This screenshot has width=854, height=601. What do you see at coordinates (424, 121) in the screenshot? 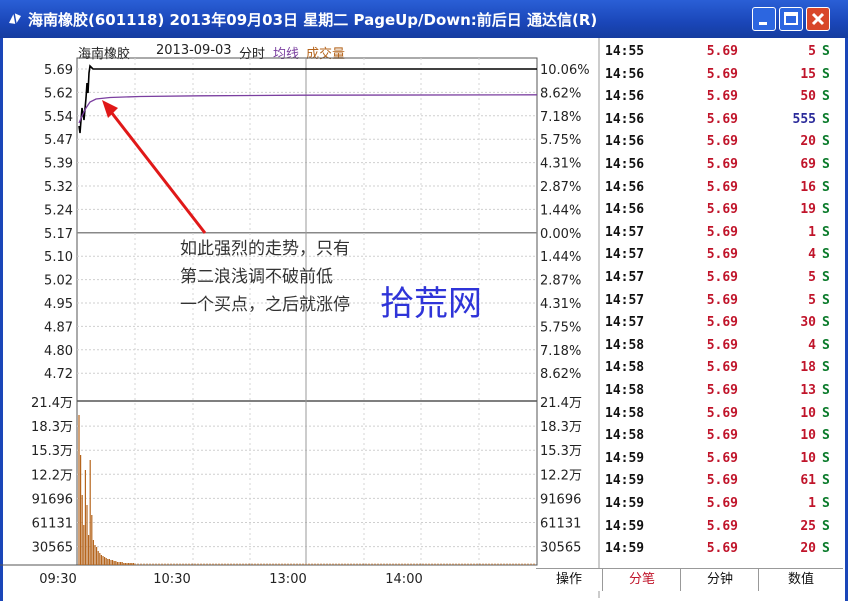
I see `tick-row: 14:56 5.69 555 S` at bounding box center [424, 121].